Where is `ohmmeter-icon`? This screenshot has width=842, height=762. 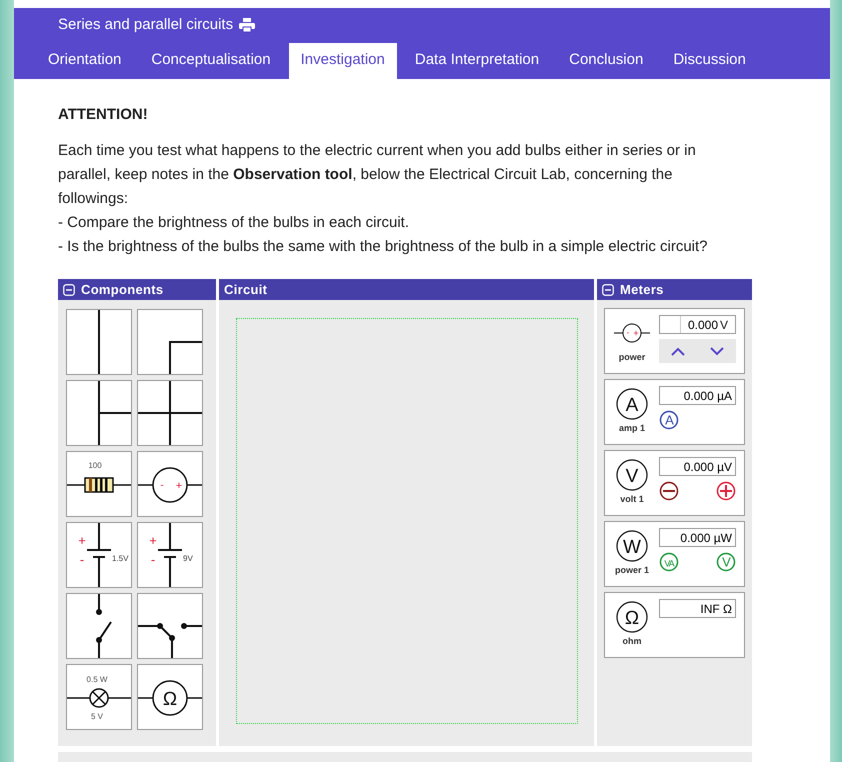
ohmmeter-icon is located at coordinates (170, 698).